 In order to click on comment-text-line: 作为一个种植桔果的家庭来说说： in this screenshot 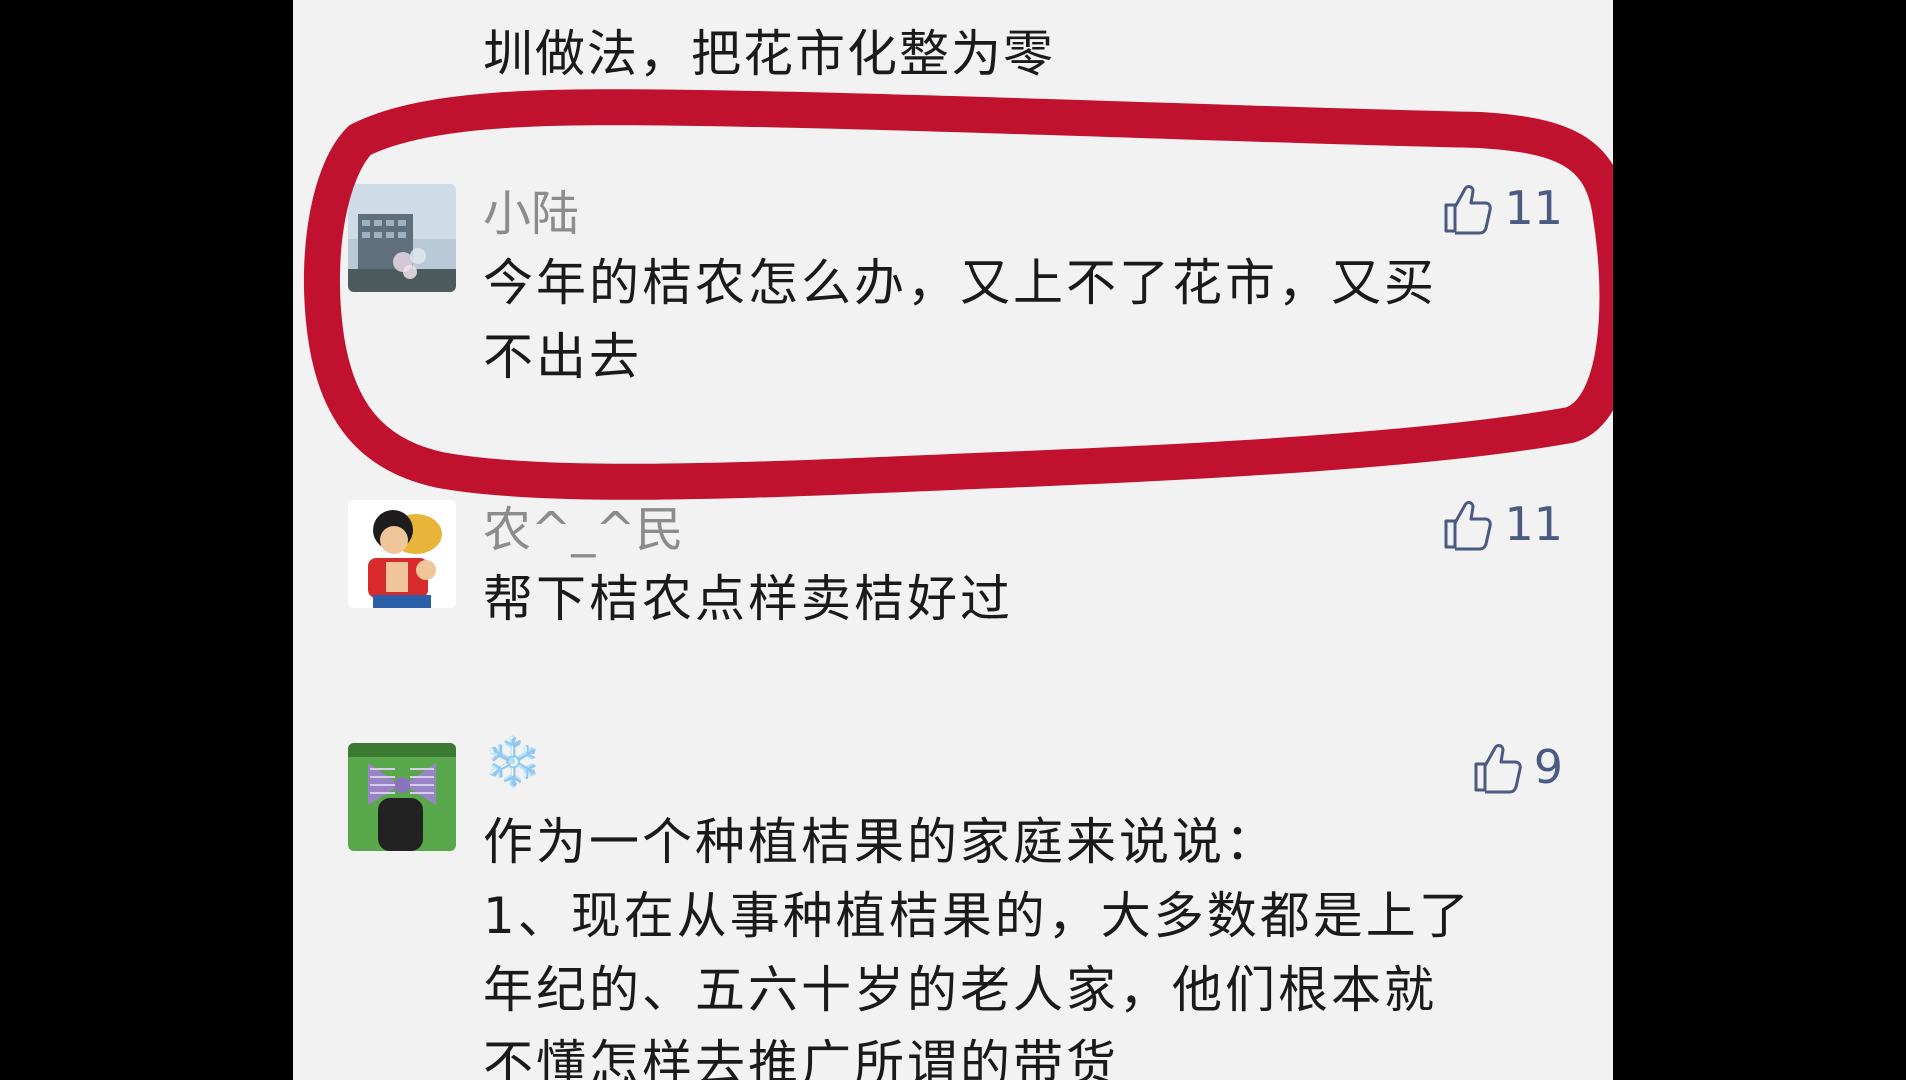, I will do `click(880, 842)`.